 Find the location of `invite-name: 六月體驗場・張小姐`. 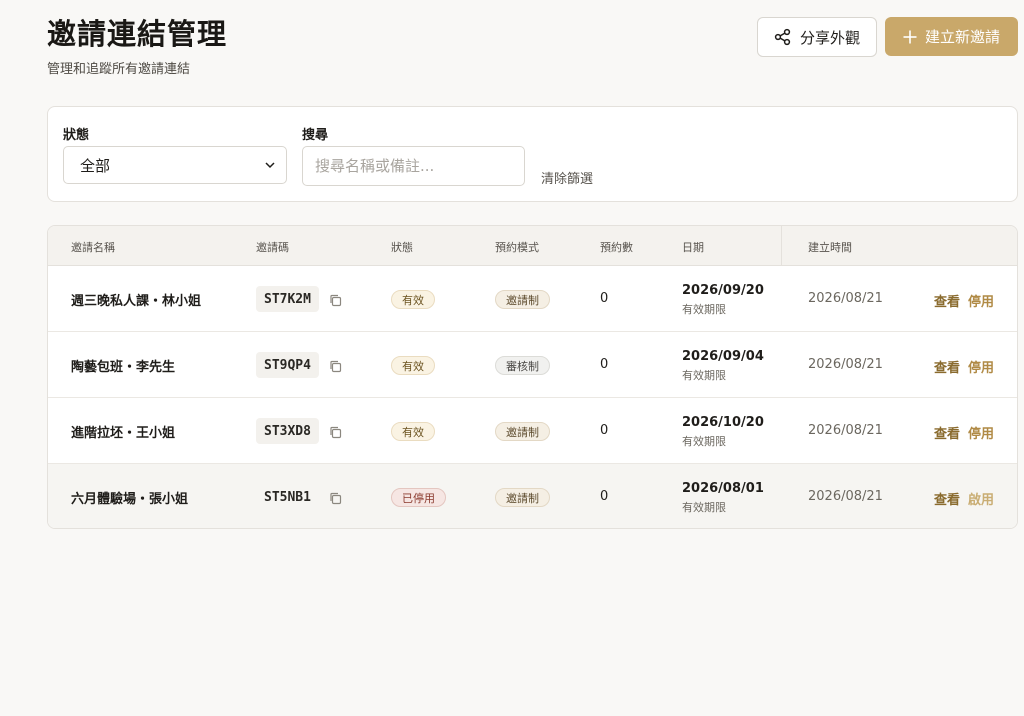

invite-name: 六月體驗場・張小姐 is located at coordinates (130, 499).